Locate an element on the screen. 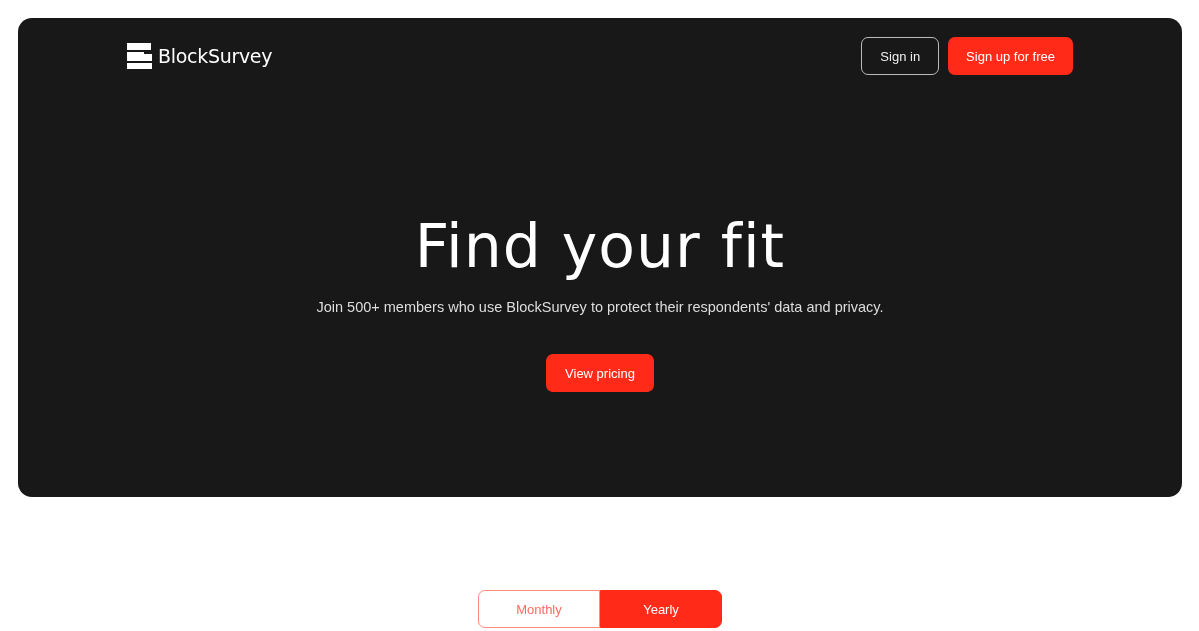  logo-icon is located at coordinates (140, 56).